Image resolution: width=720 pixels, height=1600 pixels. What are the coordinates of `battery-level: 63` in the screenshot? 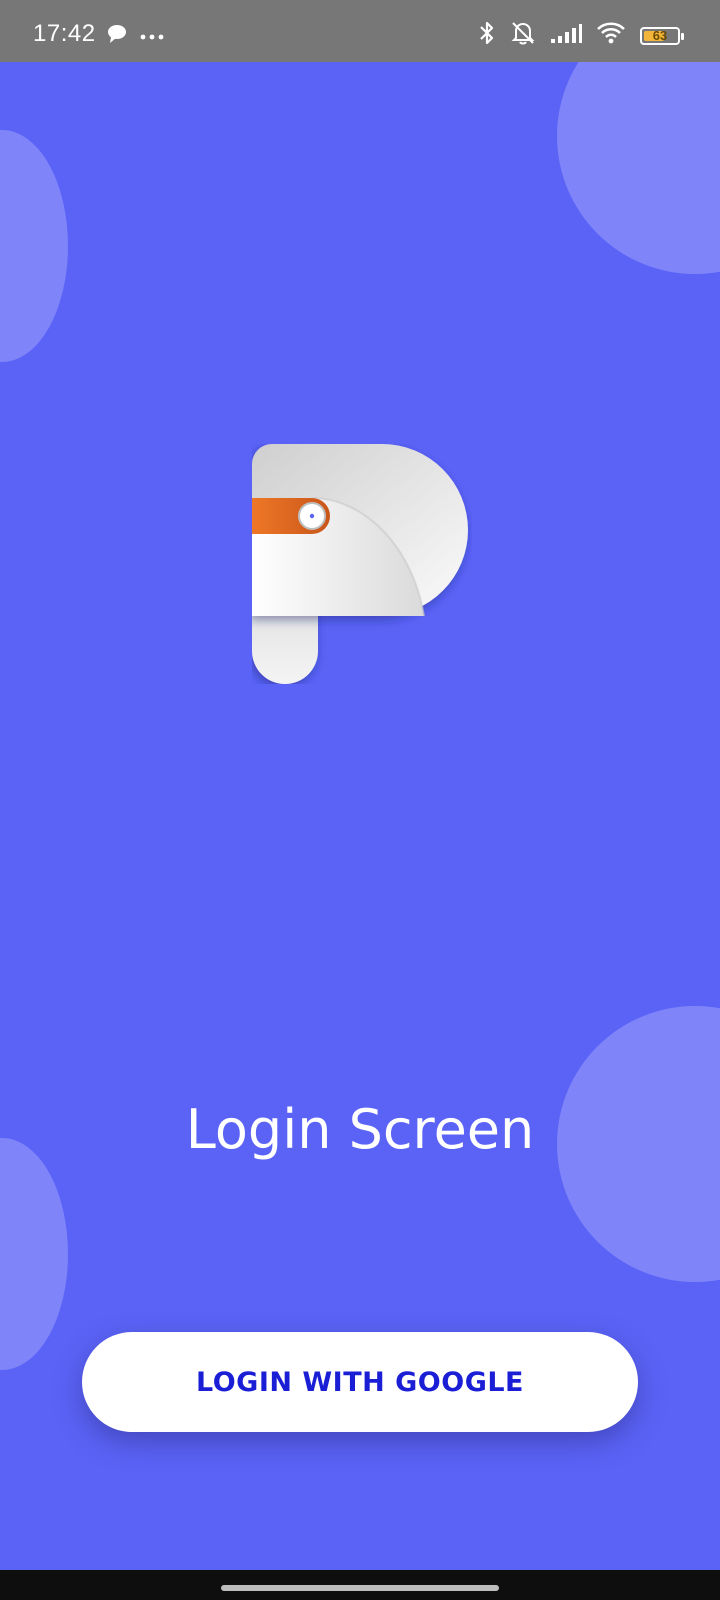 It's located at (660, 35).